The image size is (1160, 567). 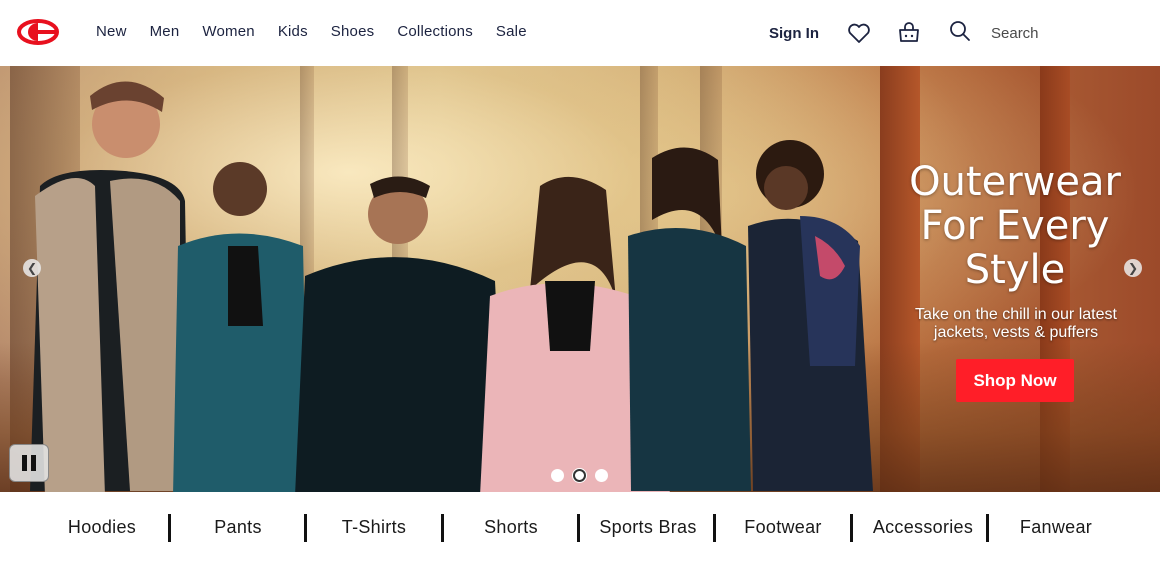 I want to click on category-t-shirts: T-Shirts, so click(x=374, y=527).